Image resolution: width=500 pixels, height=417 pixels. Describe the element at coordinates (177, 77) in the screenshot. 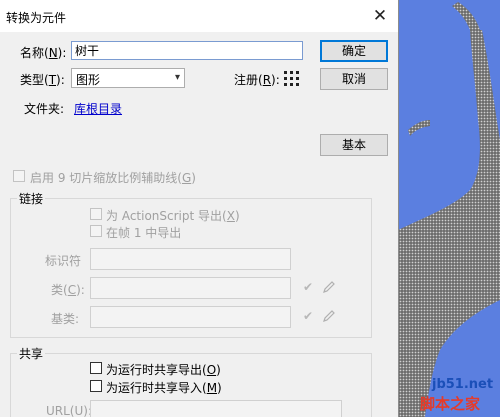

I see `chevron-down-icon: ▾` at that location.